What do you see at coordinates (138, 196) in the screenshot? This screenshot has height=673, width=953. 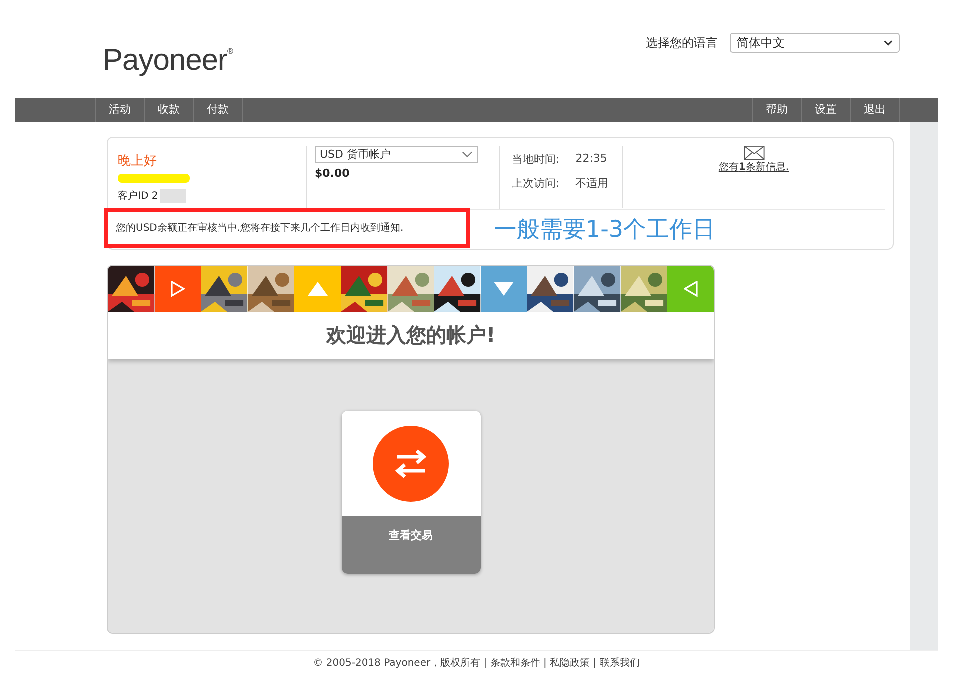 I see `customer-id: 客户ID 2` at bounding box center [138, 196].